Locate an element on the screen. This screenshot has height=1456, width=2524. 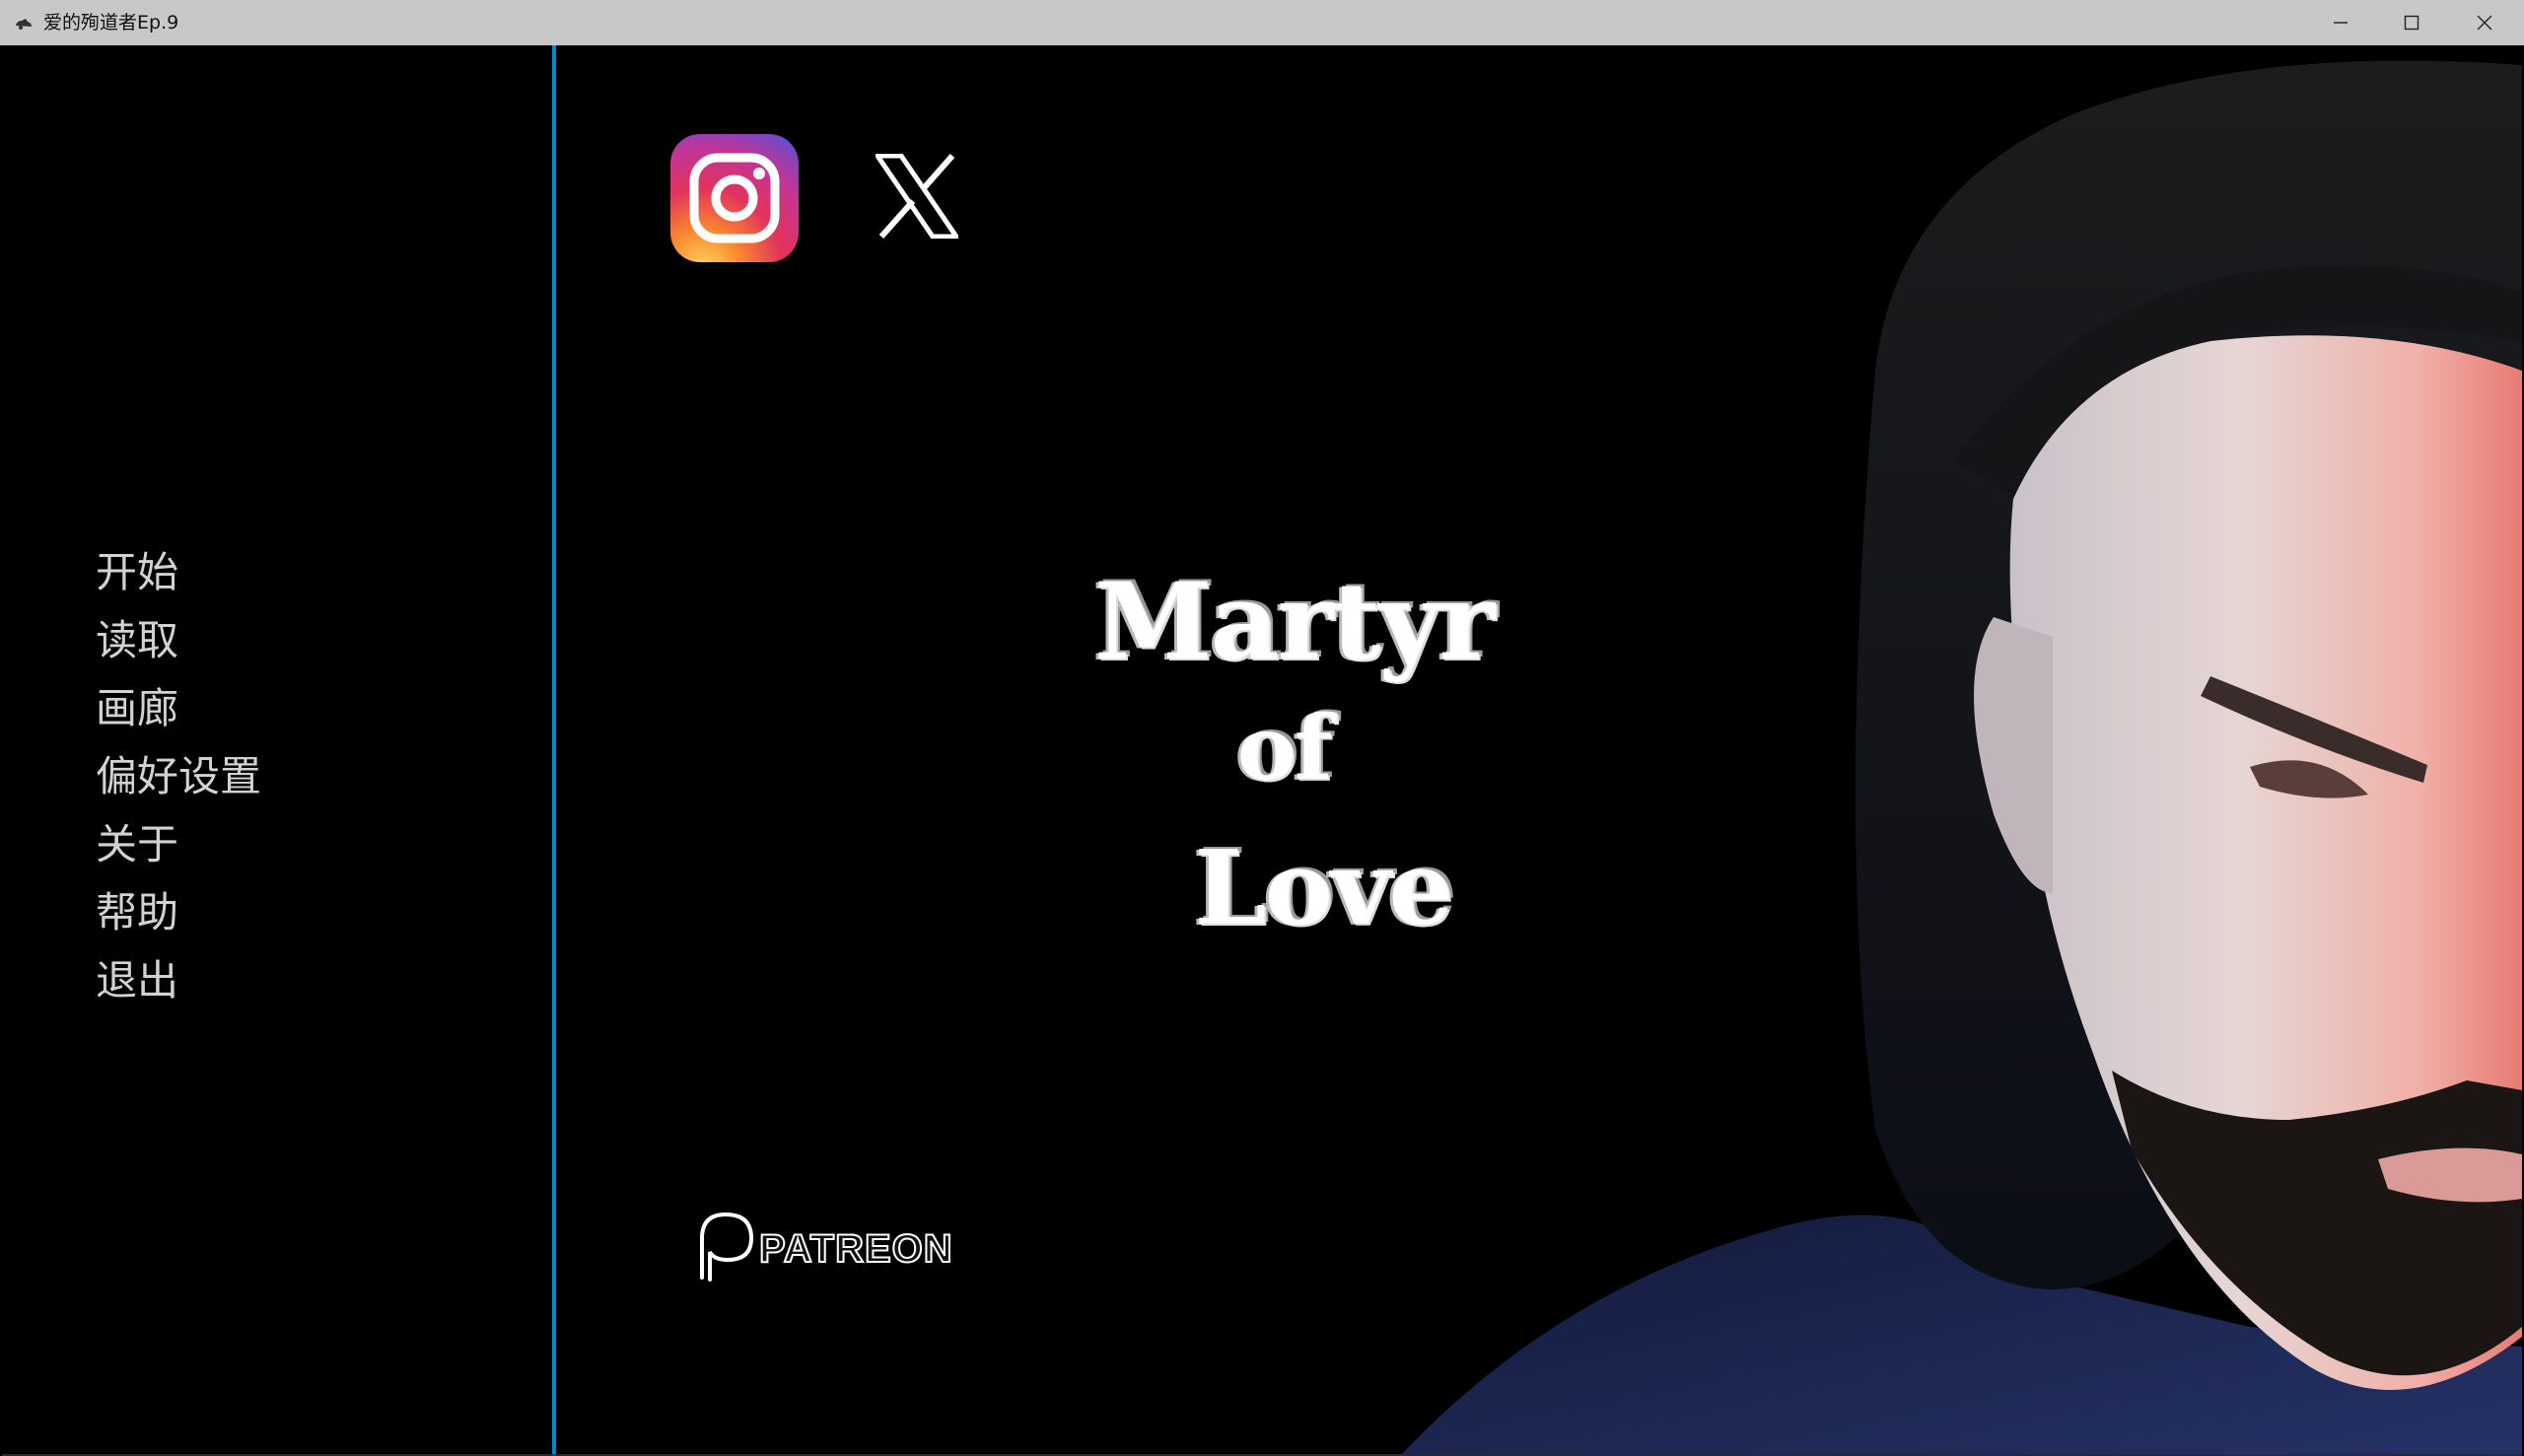
instagram-icon is located at coordinates (734, 198).